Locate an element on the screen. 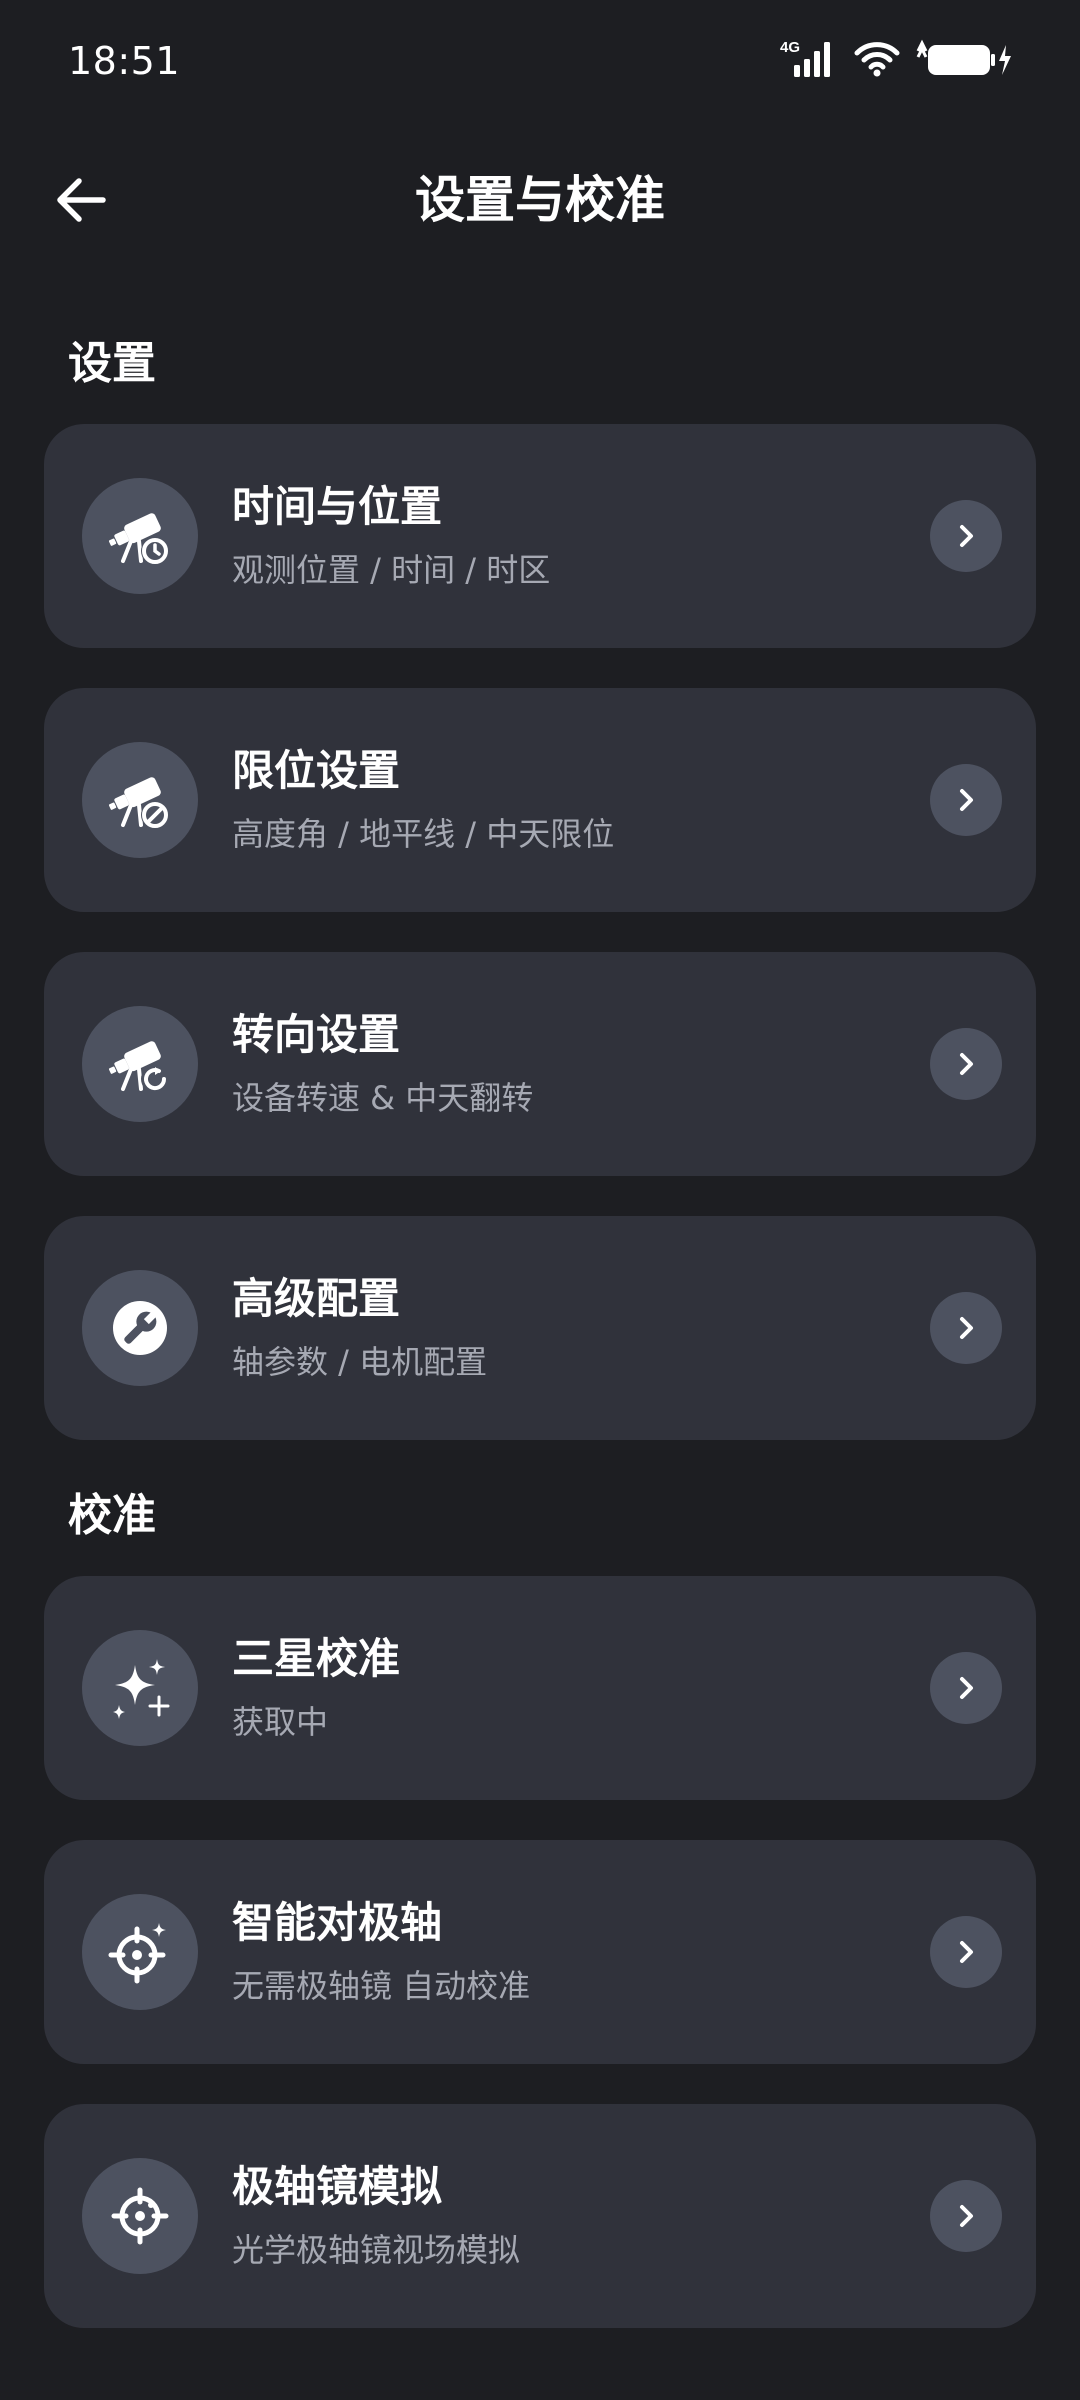  sparkle-icon is located at coordinates (141, 1689).